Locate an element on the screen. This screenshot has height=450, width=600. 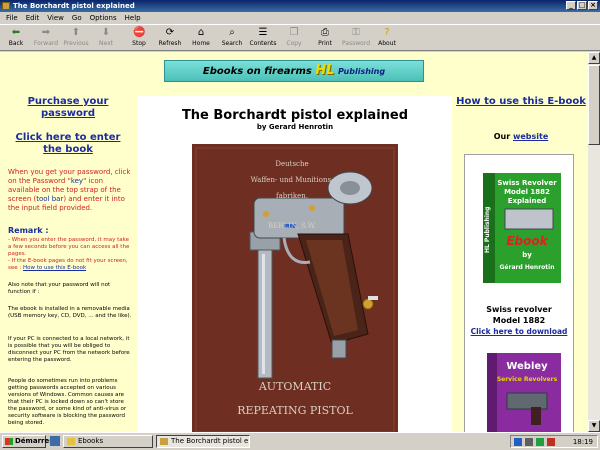
vertical-scrollbar: ▲ ▼ is located at coordinates (594, 242).